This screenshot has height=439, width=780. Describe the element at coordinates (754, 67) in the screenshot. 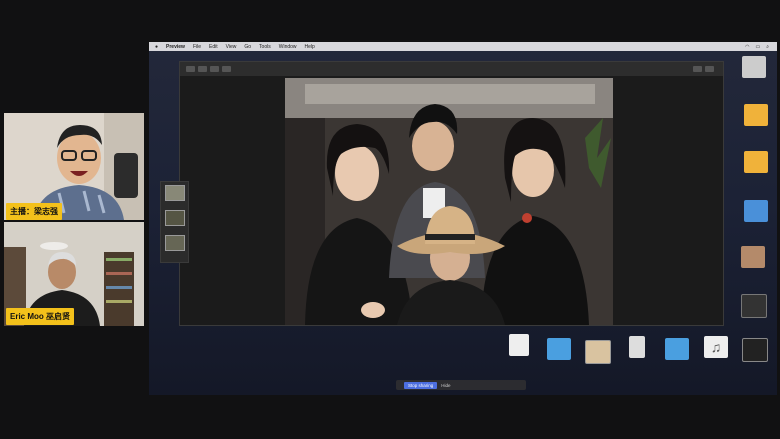

I see `desktop-disk-icon` at that location.